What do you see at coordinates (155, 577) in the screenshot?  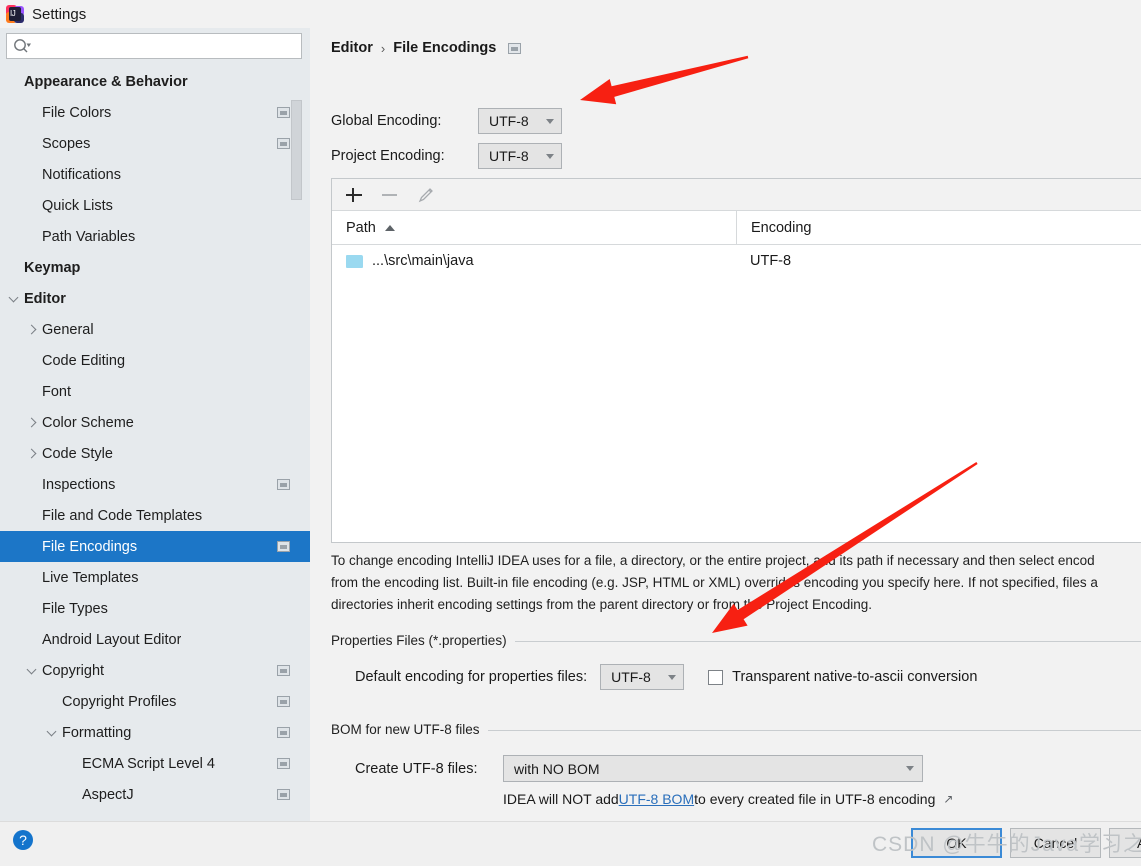 I see `sidebar-item-live-templates: Live Templates` at bounding box center [155, 577].